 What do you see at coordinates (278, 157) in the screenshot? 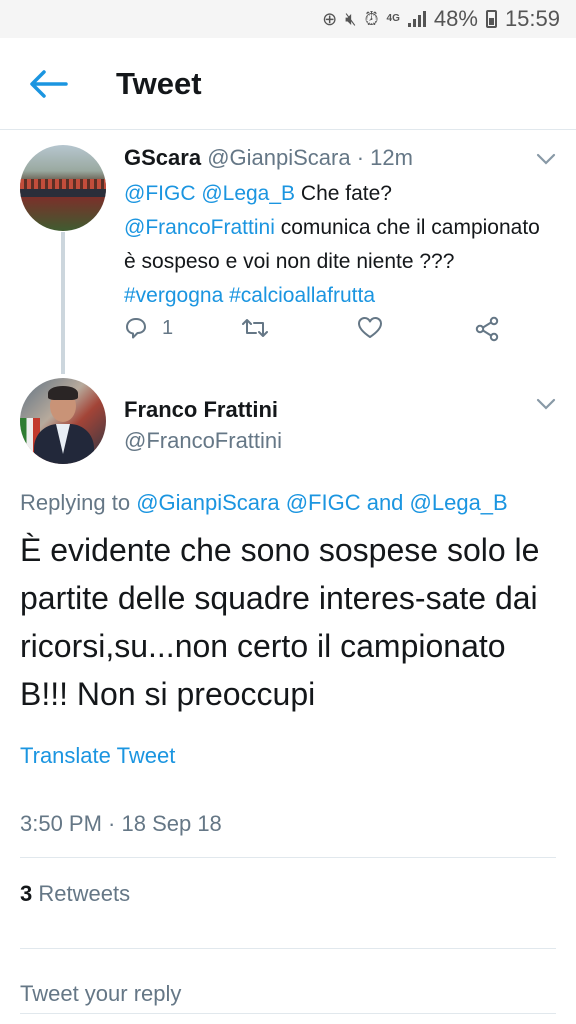
I see `author-handle: @GianpiScara` at bounding box center [278, 157].